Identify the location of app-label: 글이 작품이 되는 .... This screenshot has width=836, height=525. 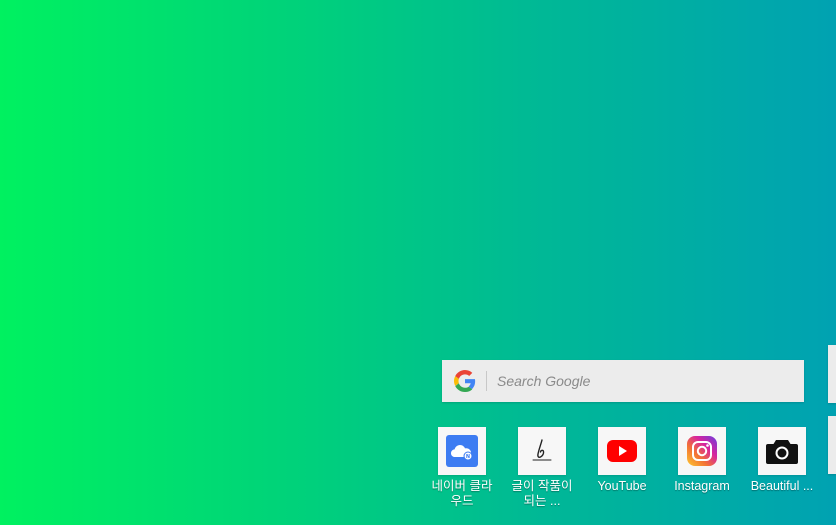
(542, 493).